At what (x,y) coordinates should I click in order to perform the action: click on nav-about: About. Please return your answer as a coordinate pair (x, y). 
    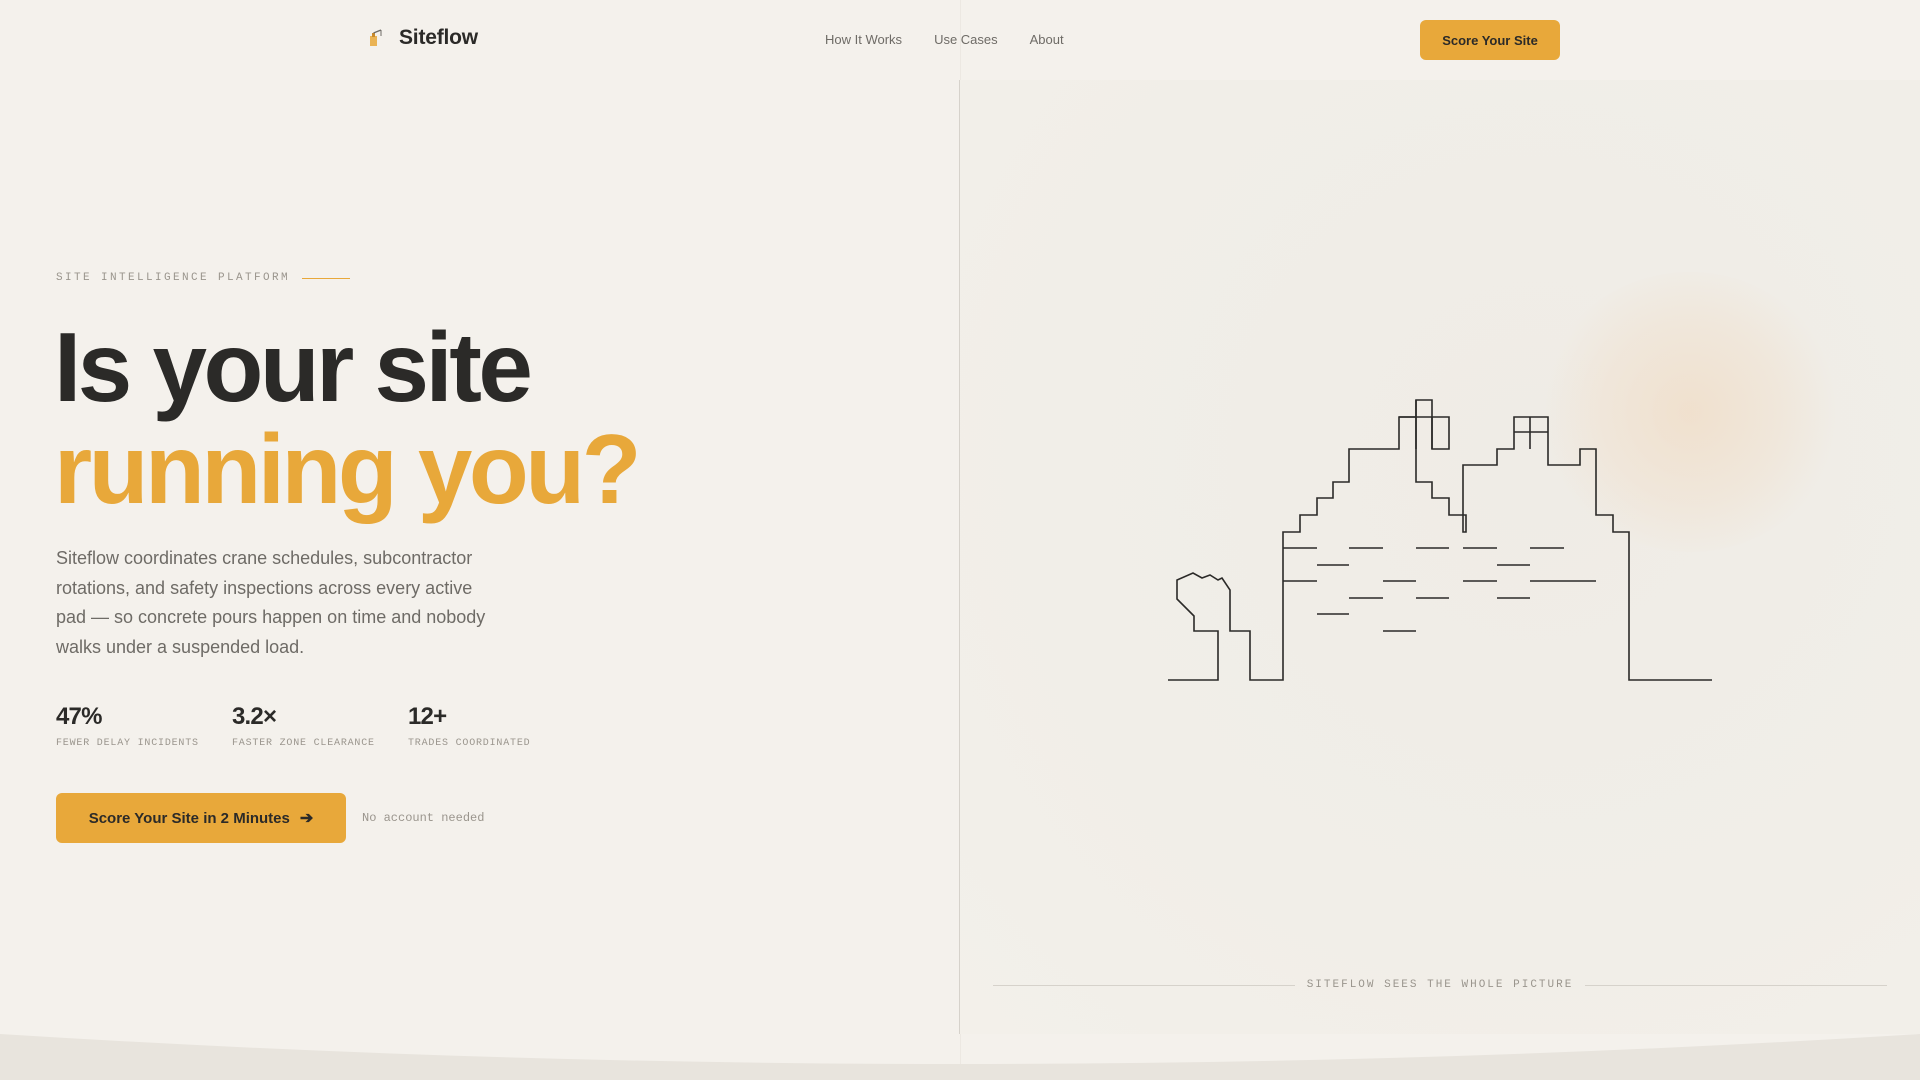
    Looking at the image, I should click on (1047, 39).